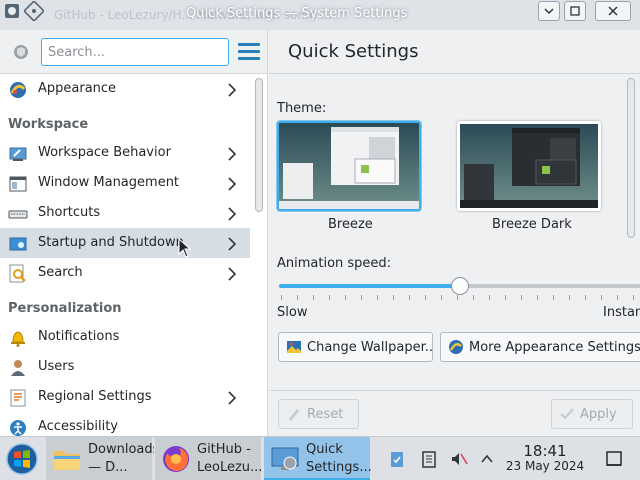 This screenshot has width=640, height=480. I want to click on sidebar-header, so click(133, 52).